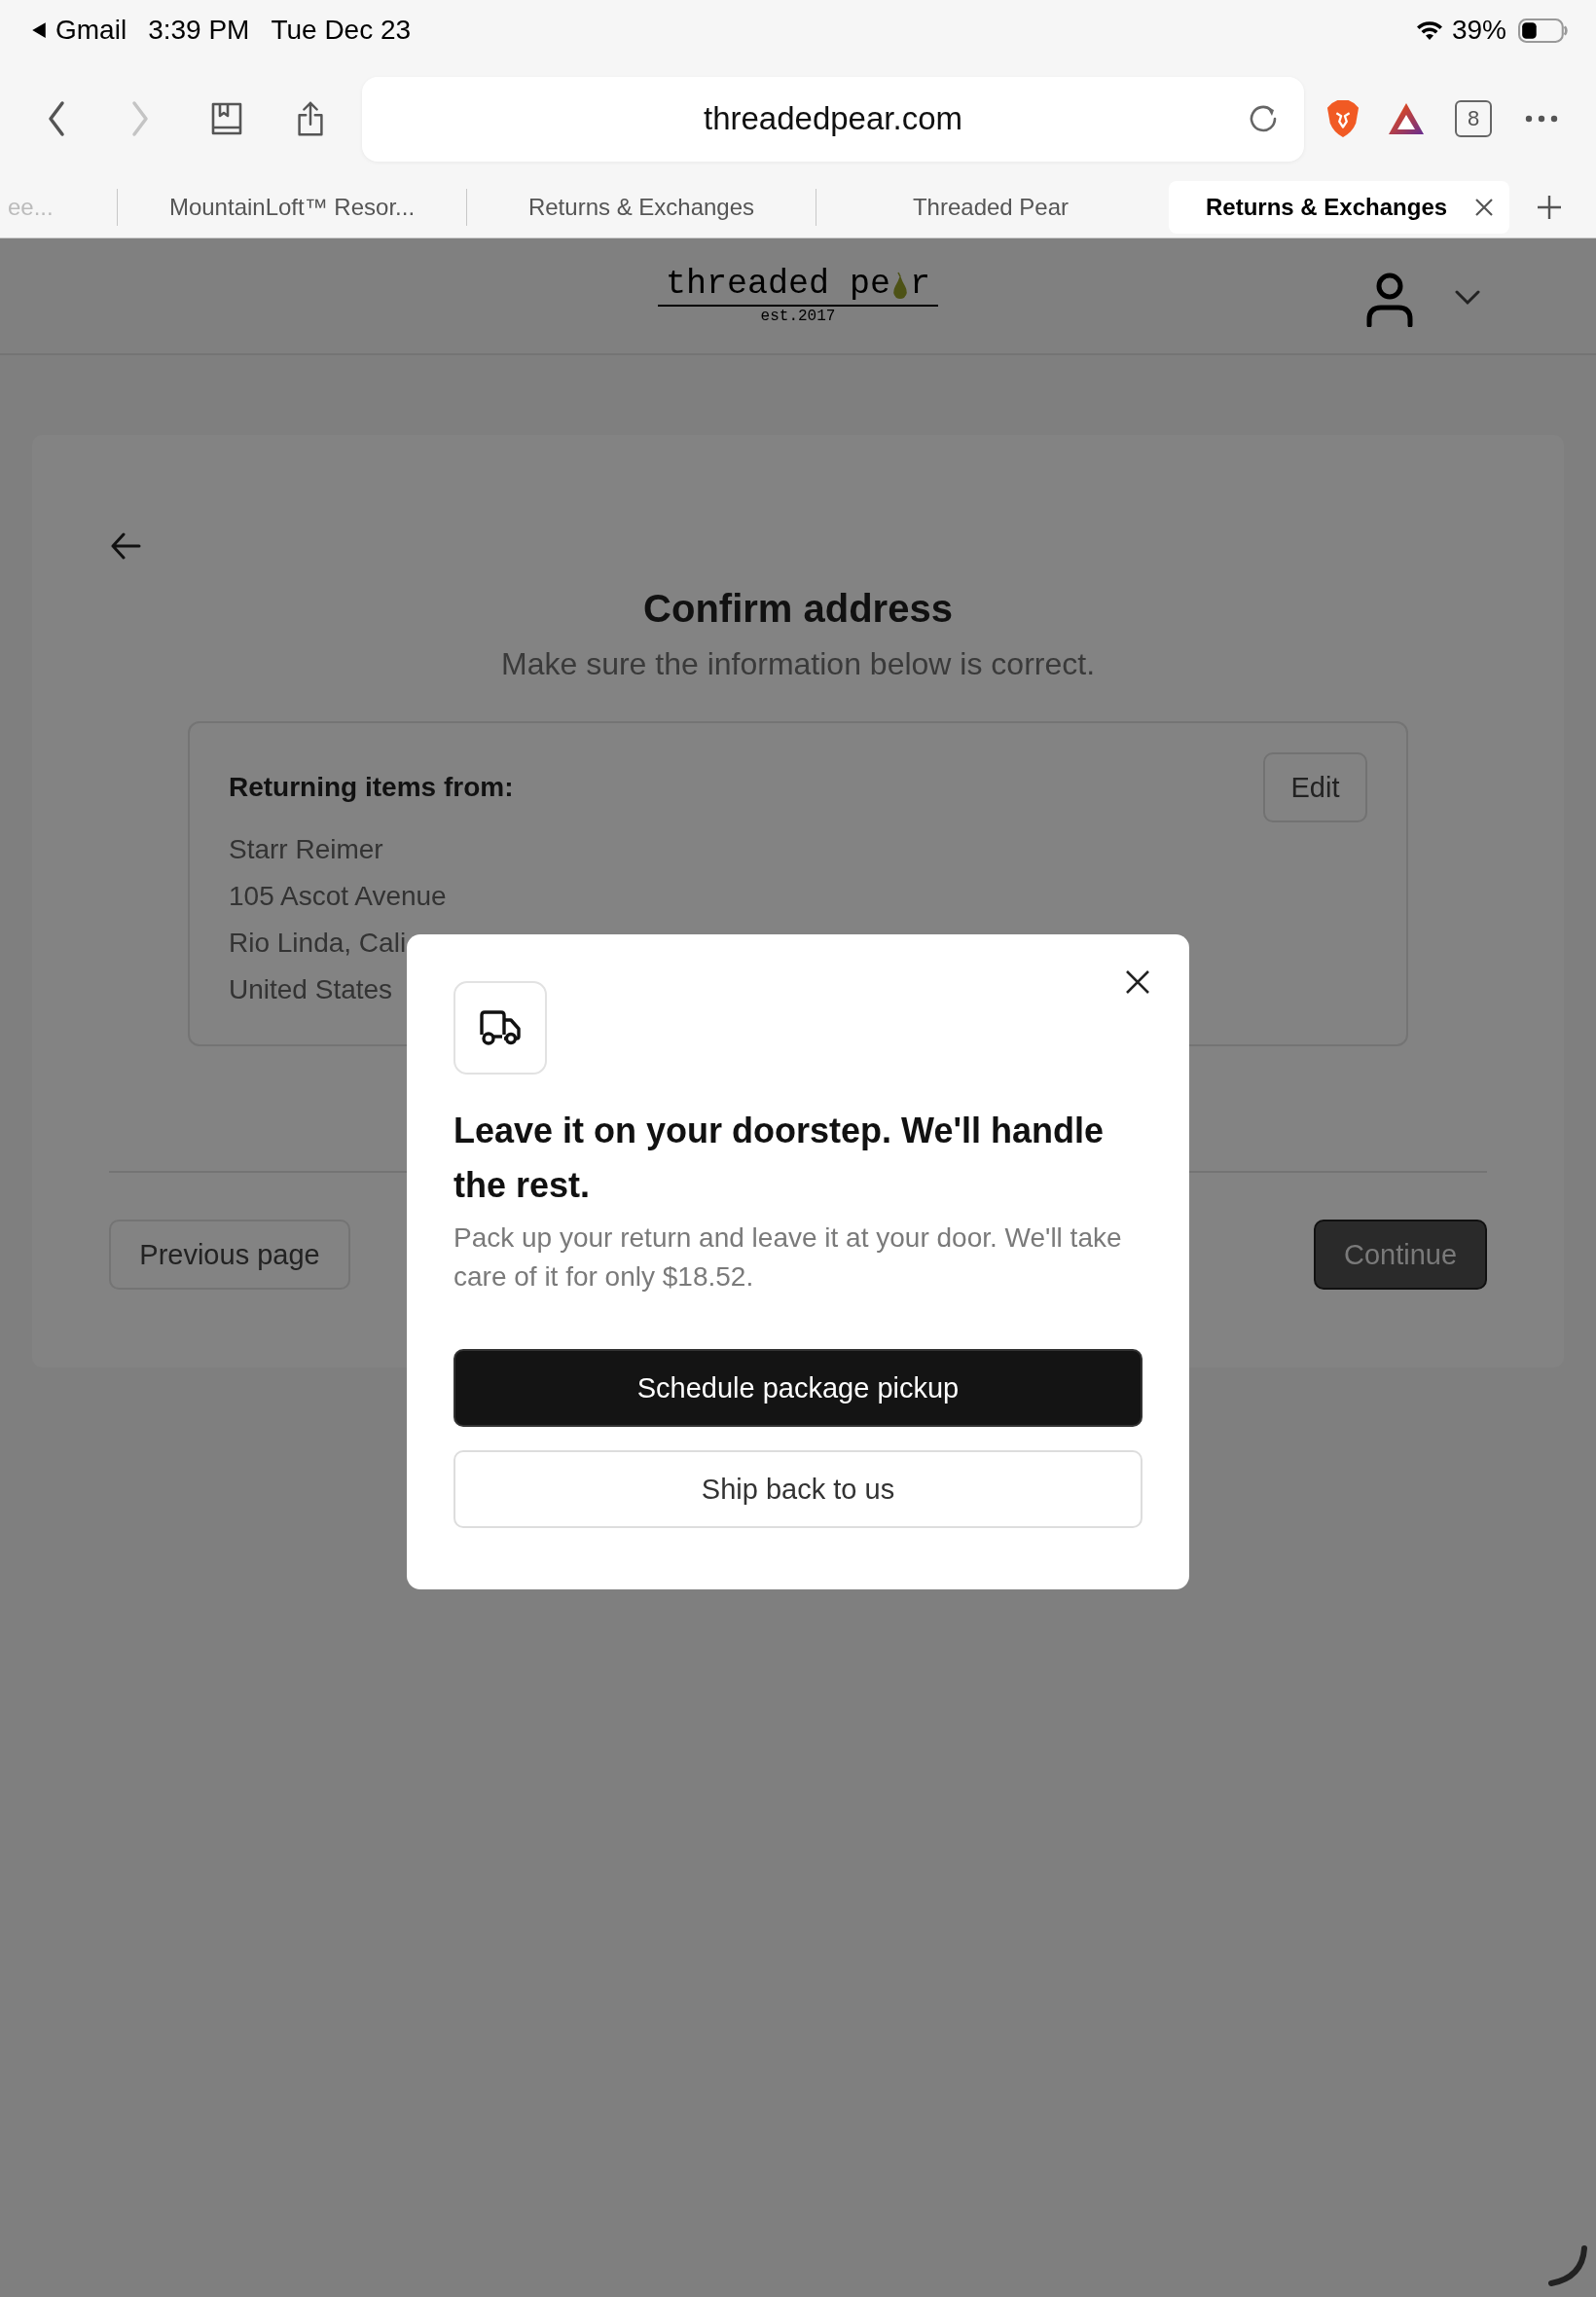  I want to click on address-line: United States, so click(311, 989).